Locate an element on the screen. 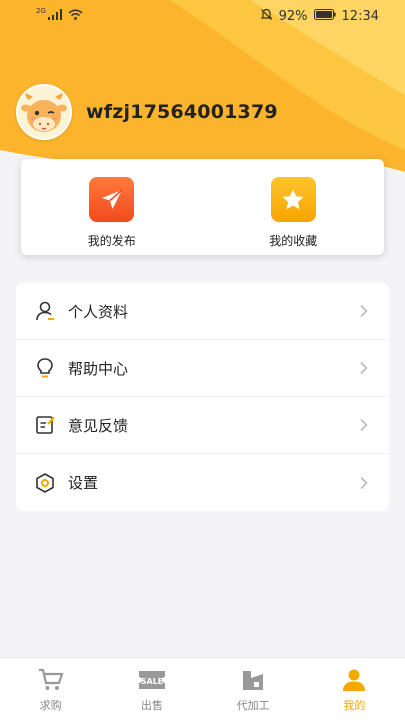 Image resolution: width=405 pixels, height=720 pixels. menu-item-help: 帮助中心 is located at coordinates (202, 368).